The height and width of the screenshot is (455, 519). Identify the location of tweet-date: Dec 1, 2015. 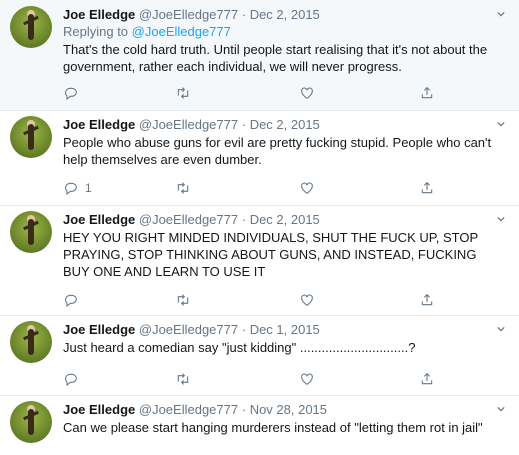
(285, 329).